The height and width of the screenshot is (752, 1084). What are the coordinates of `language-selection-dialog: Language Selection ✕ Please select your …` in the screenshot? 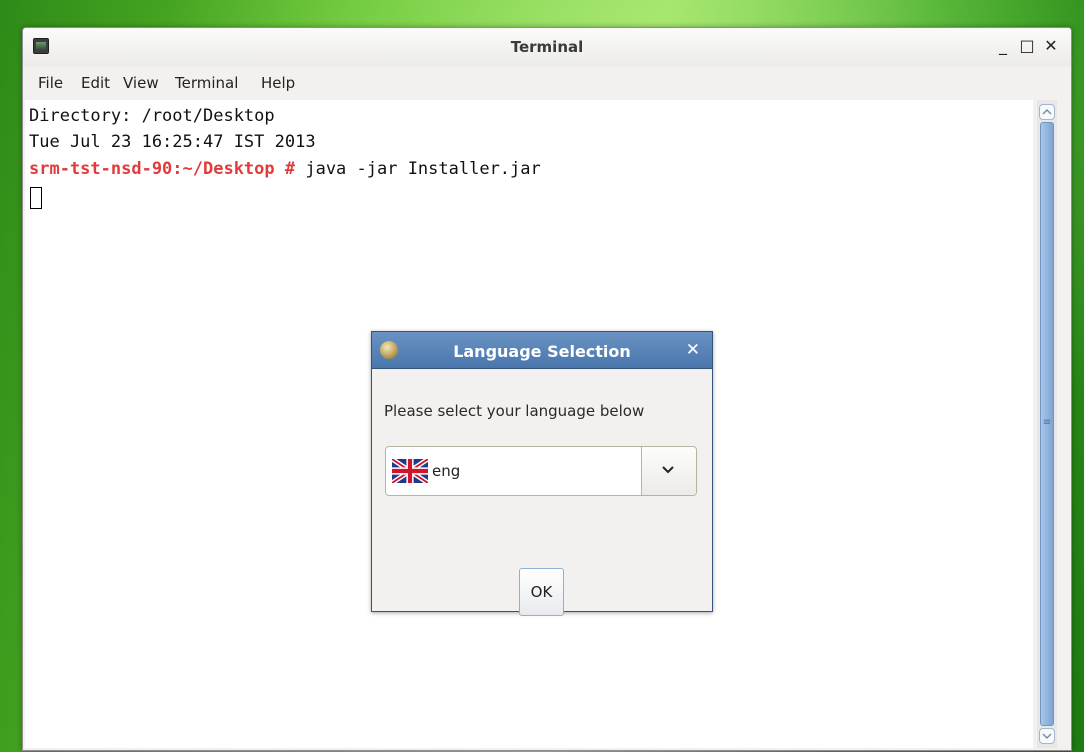 It's located at (542, 473).